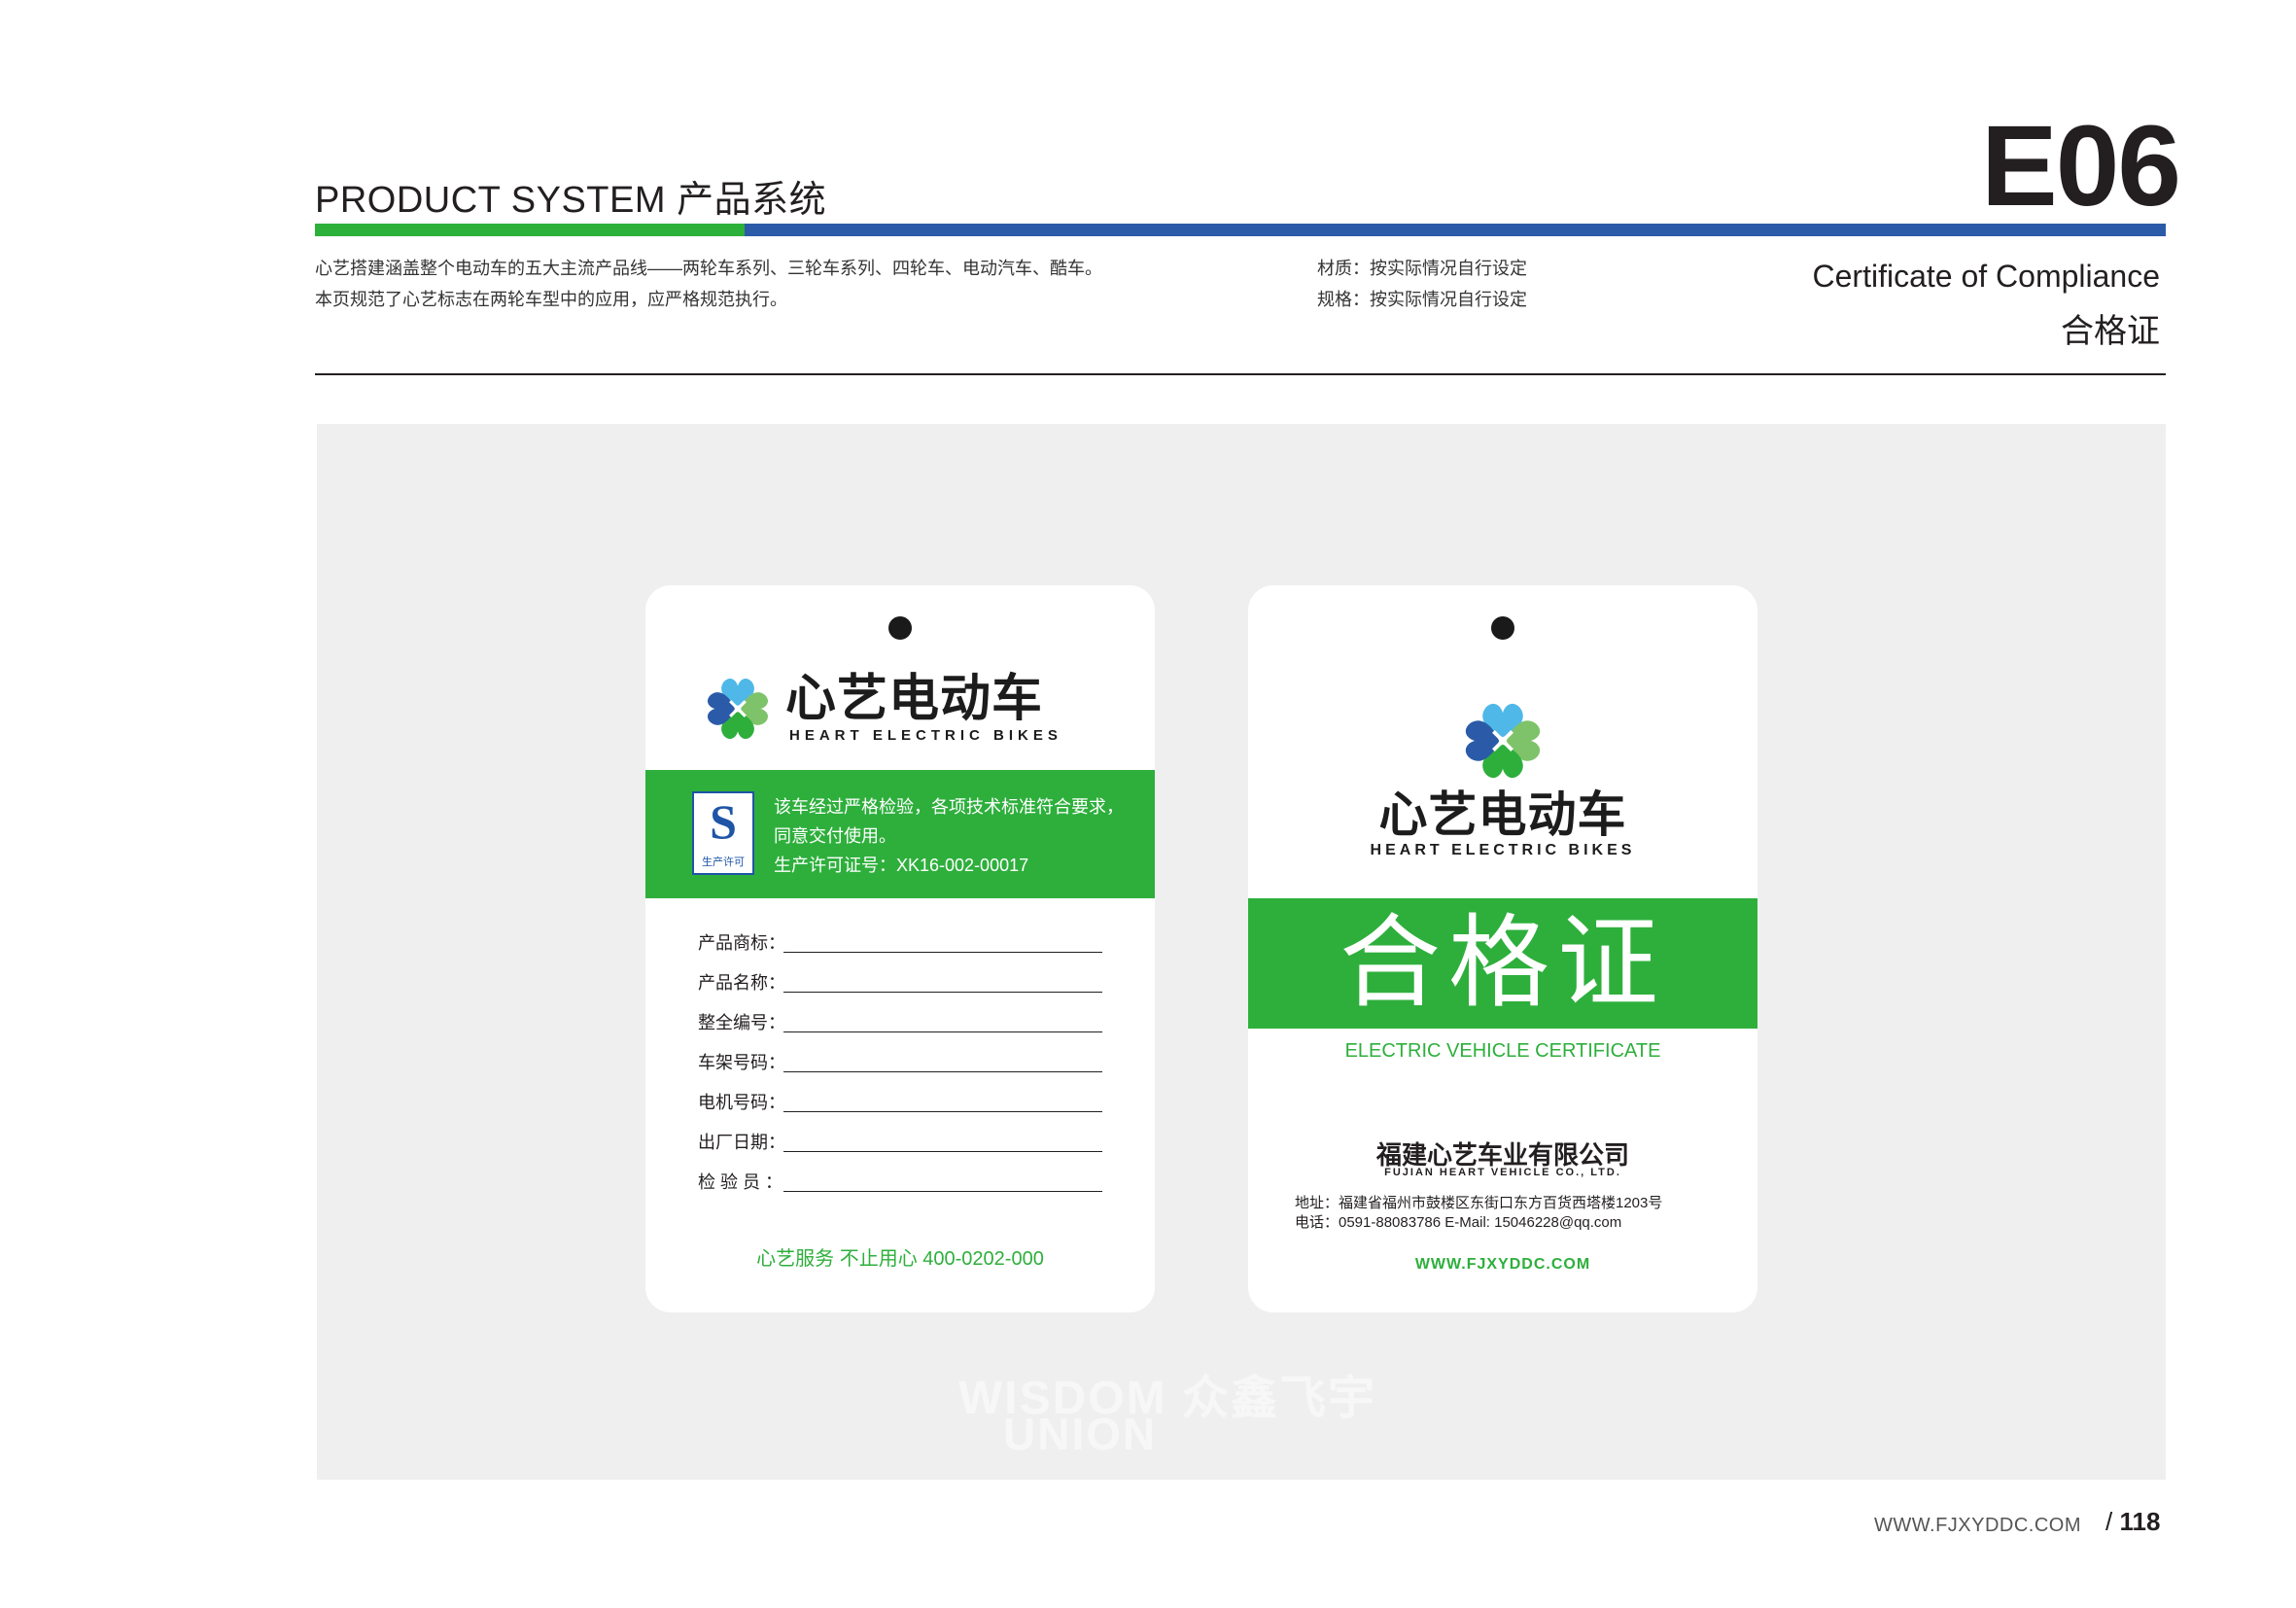  What do you see at coordinates (1422, 300) in the screenshot?
I see `spec-line: 规格：按实际情况自行设定` at bounding box center [1422, 300].